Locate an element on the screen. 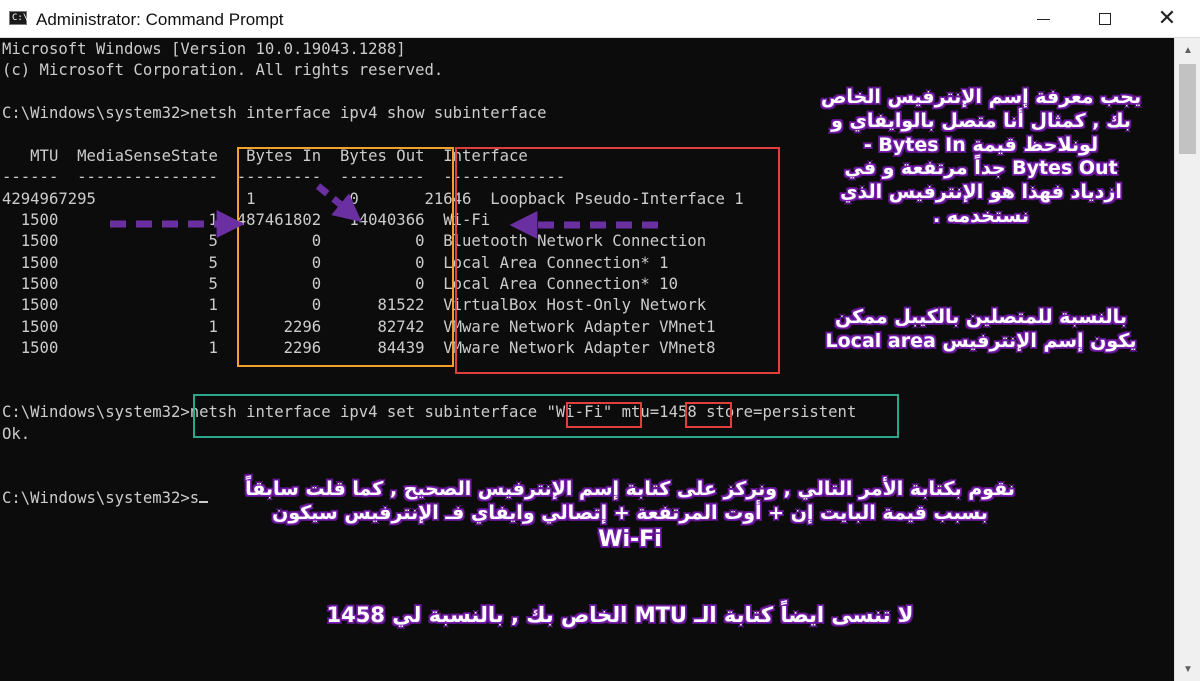  vertical-scrollbar: ▲ ▼ is located at coordinates (1187, 359).